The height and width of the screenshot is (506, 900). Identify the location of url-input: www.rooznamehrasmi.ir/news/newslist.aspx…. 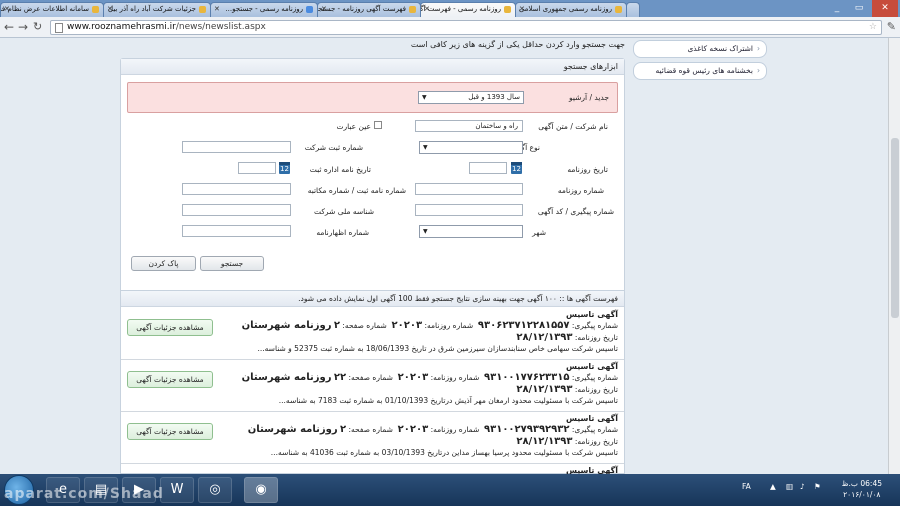
(466, 27).